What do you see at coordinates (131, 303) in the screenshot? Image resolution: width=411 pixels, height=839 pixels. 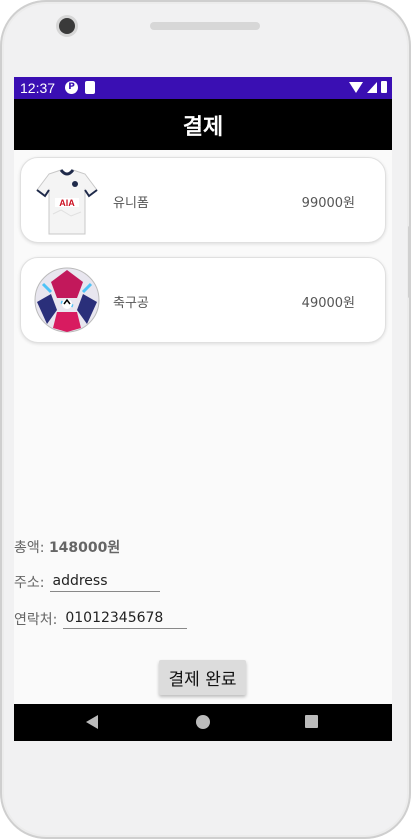 I see `item-name: 축구공` at bounding box center [131, 303].